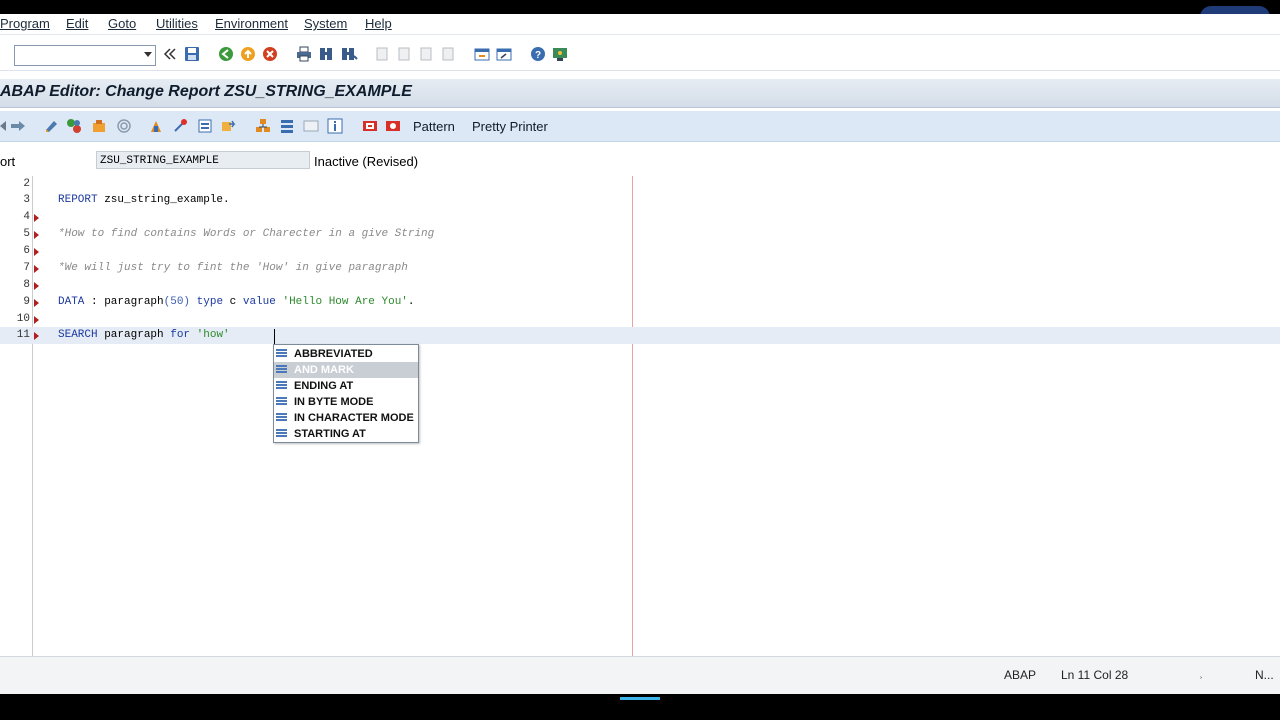  Describe the element at coordinates (52, 126) in the screenshot. I see `display-change-icon` at that location.